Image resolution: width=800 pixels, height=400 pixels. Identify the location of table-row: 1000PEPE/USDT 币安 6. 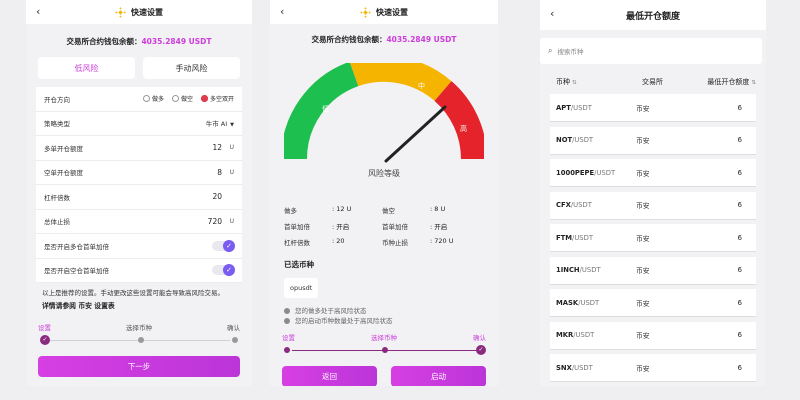
(653, 173).